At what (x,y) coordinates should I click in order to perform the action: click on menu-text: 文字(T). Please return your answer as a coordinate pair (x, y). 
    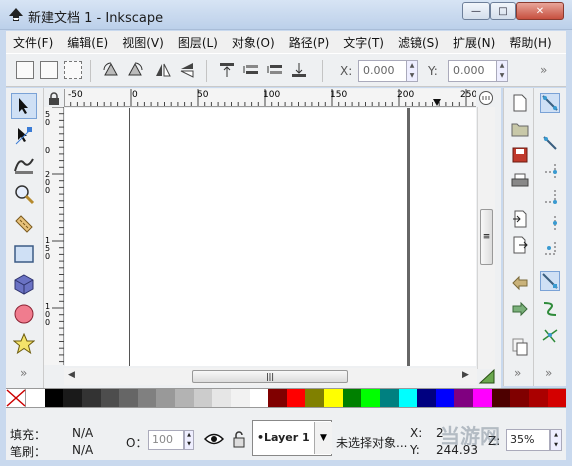
    Looking at the image, I should click on (363, 42).